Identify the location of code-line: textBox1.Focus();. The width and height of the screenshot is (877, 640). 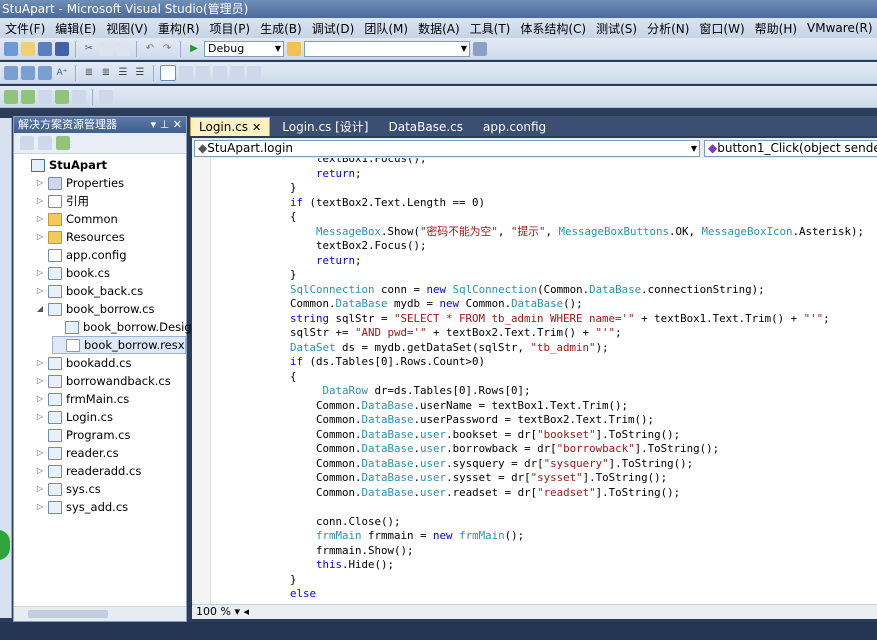
(538, 162).